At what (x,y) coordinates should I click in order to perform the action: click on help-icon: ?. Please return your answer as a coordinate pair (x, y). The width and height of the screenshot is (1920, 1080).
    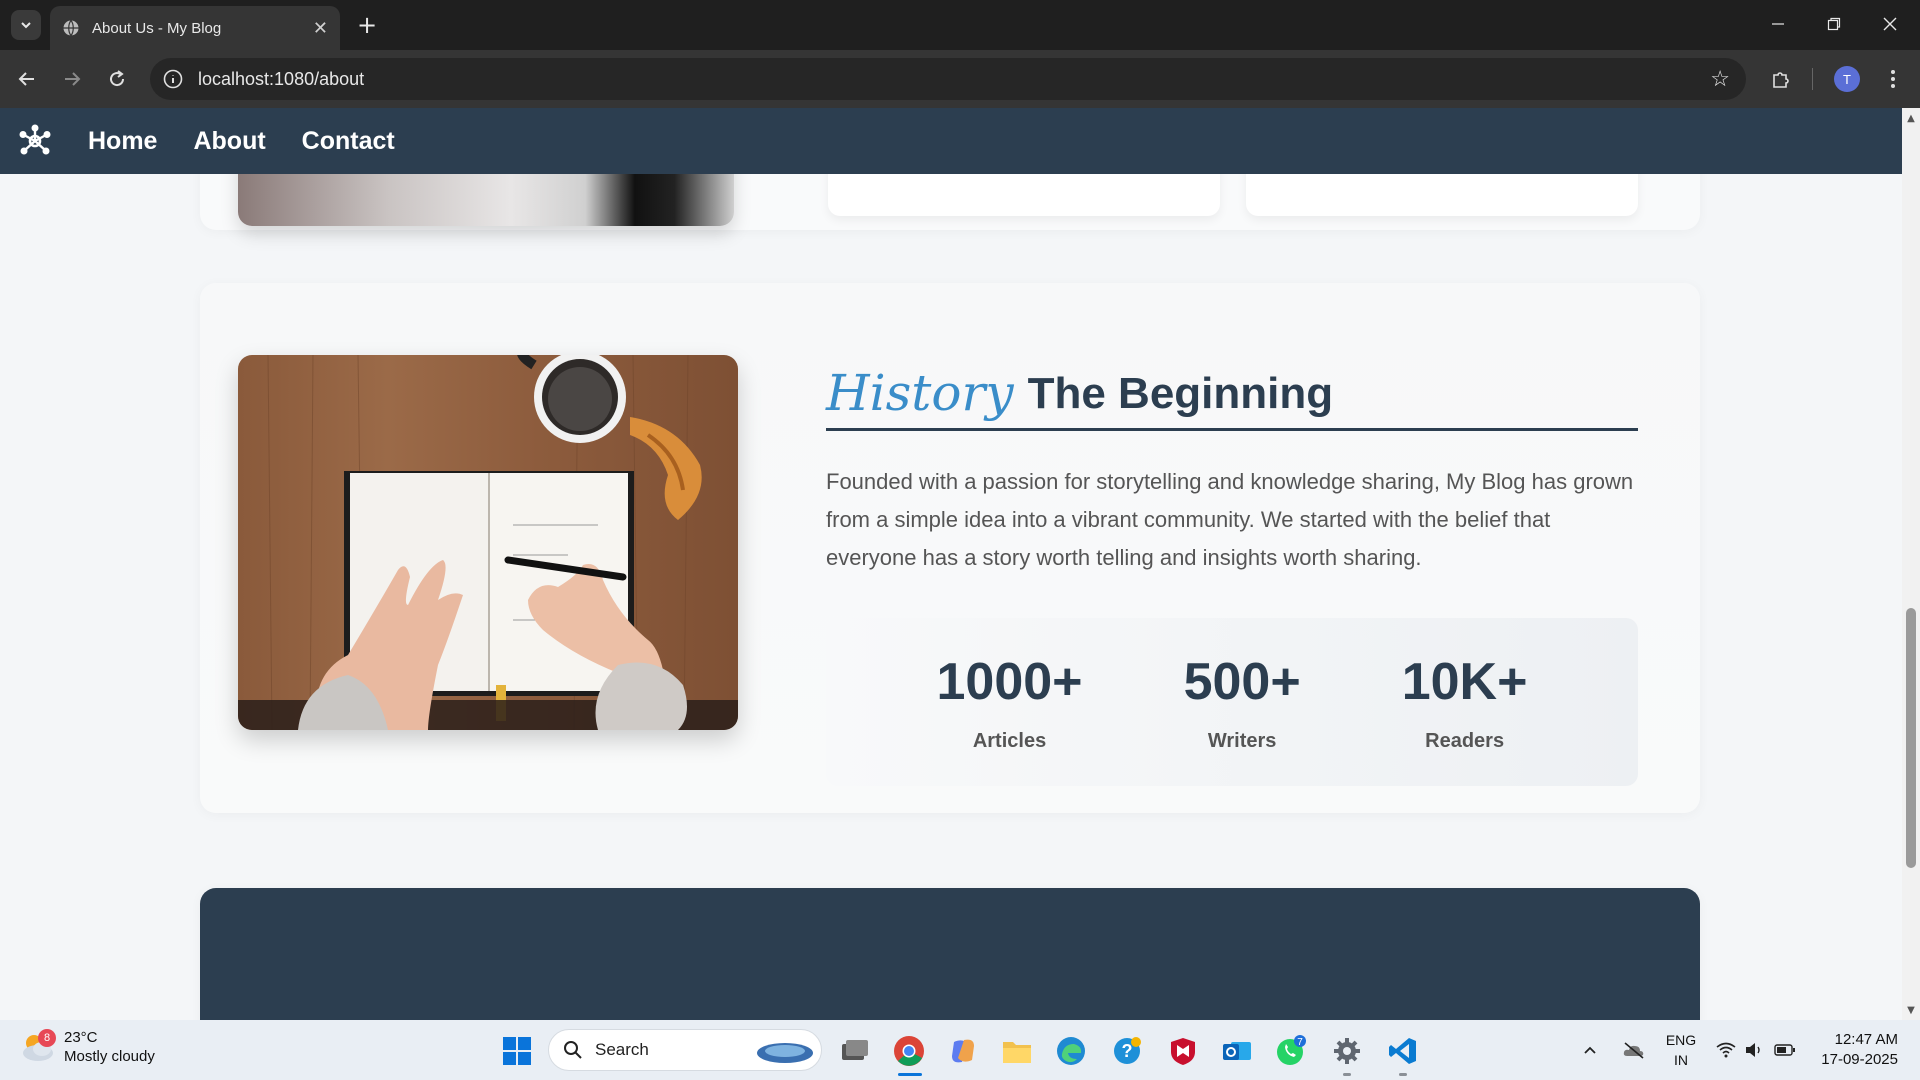
    Looking at the image, I should click on (1127, 1050).